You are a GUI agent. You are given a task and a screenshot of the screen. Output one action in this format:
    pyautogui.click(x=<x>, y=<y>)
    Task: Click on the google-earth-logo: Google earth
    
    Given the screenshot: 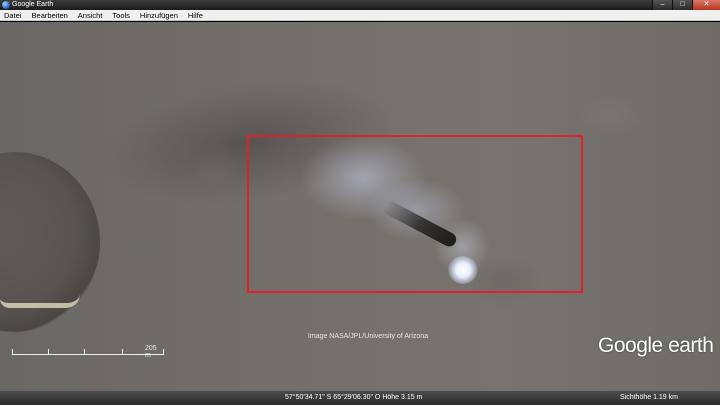 What is the action you would take?
    pyautogui.click(x=656, y=346)
    